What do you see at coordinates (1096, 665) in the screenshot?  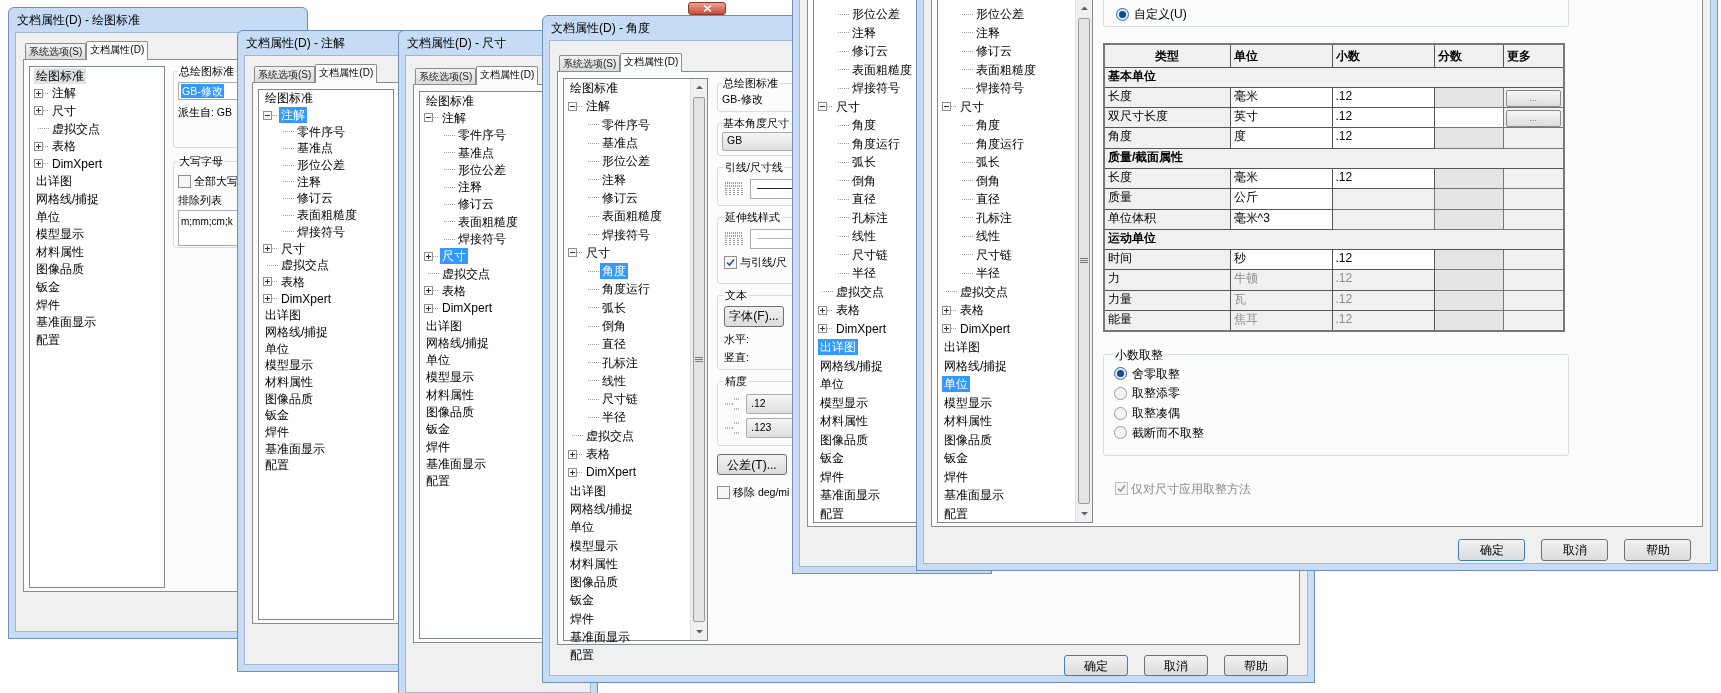 I see `dialog-button: 确定` at bounding box center [1096, 665].